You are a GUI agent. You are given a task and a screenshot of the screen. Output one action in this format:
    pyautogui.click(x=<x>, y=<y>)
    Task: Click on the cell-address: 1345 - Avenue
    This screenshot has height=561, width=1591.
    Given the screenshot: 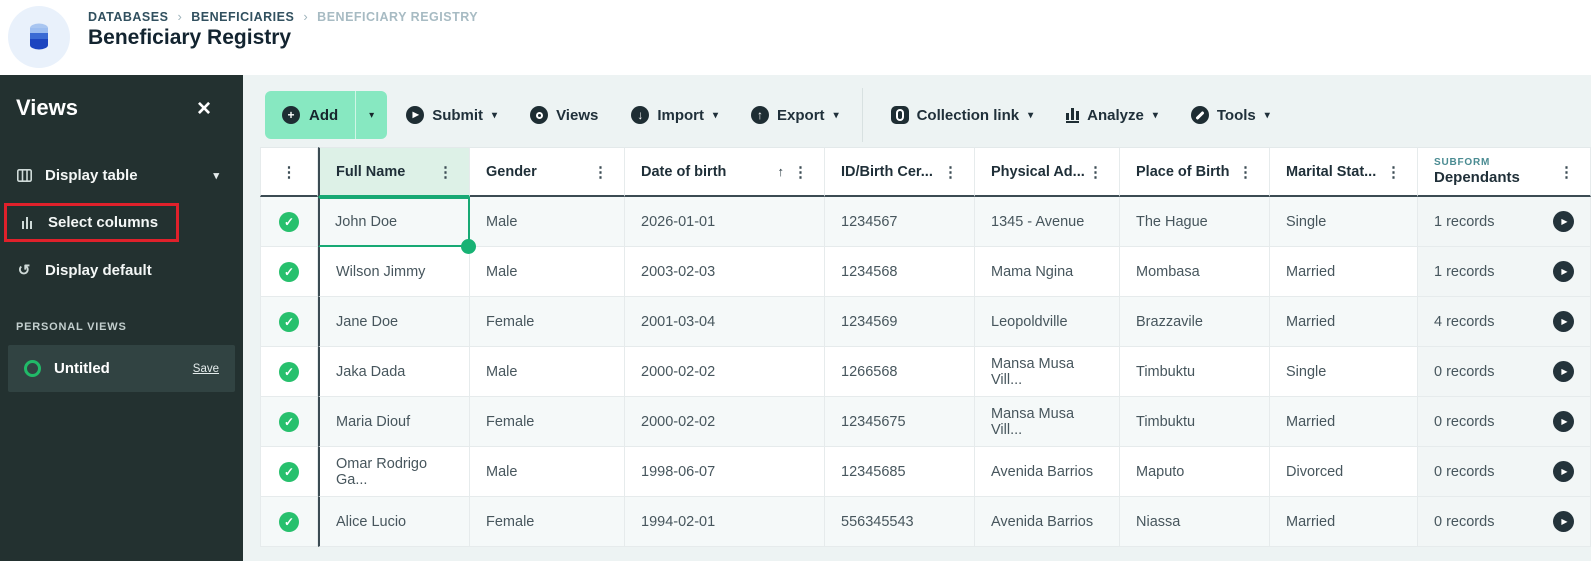 What is the action you would take?
    pyautogui.click(x=1047, y=222)
    